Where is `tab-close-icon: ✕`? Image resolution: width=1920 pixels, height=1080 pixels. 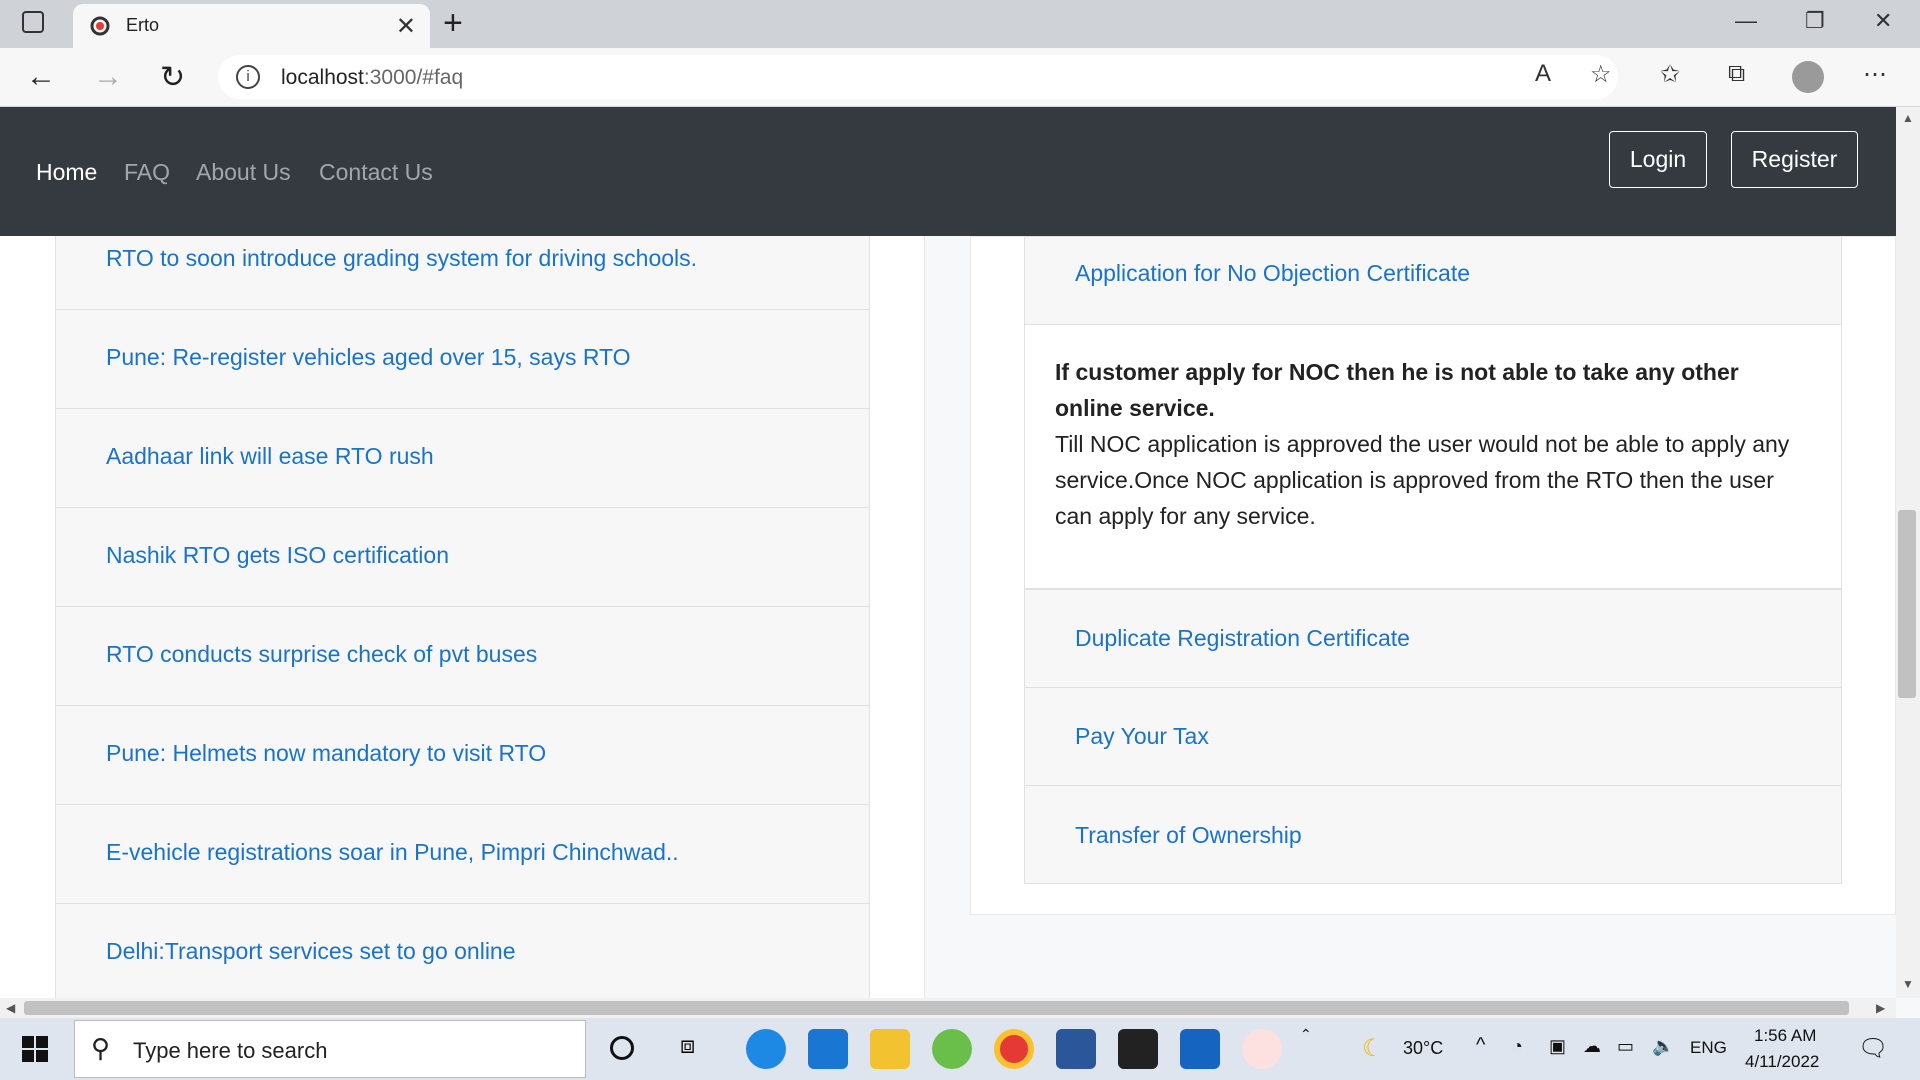
tab-close-icon: ✕ is located at coordinates (406, 26).